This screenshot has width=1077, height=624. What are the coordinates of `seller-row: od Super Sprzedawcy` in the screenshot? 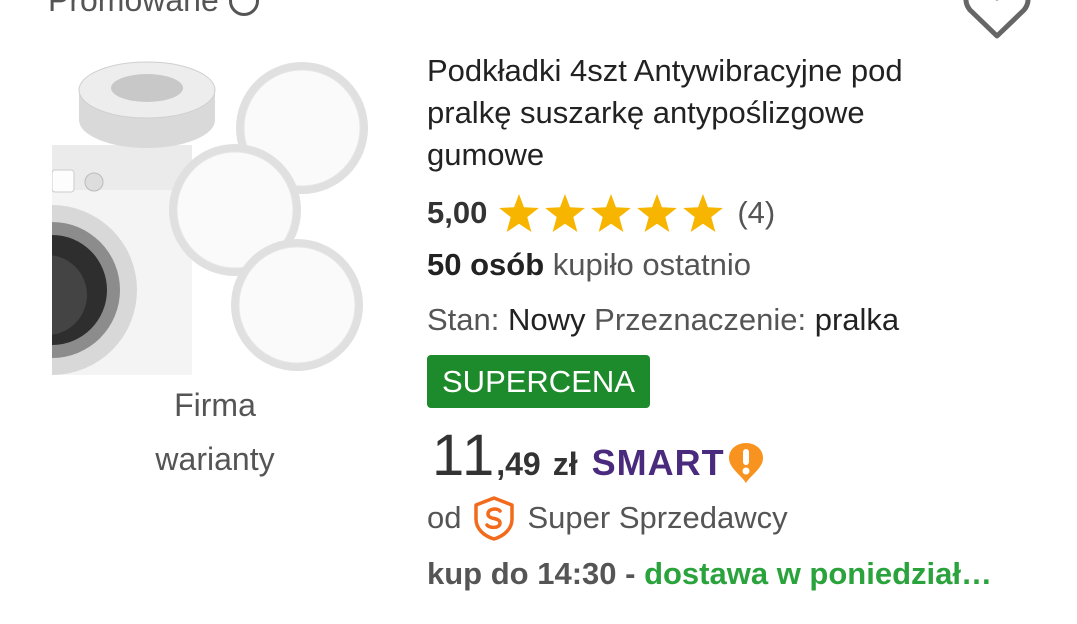 It's located at (607, 518).